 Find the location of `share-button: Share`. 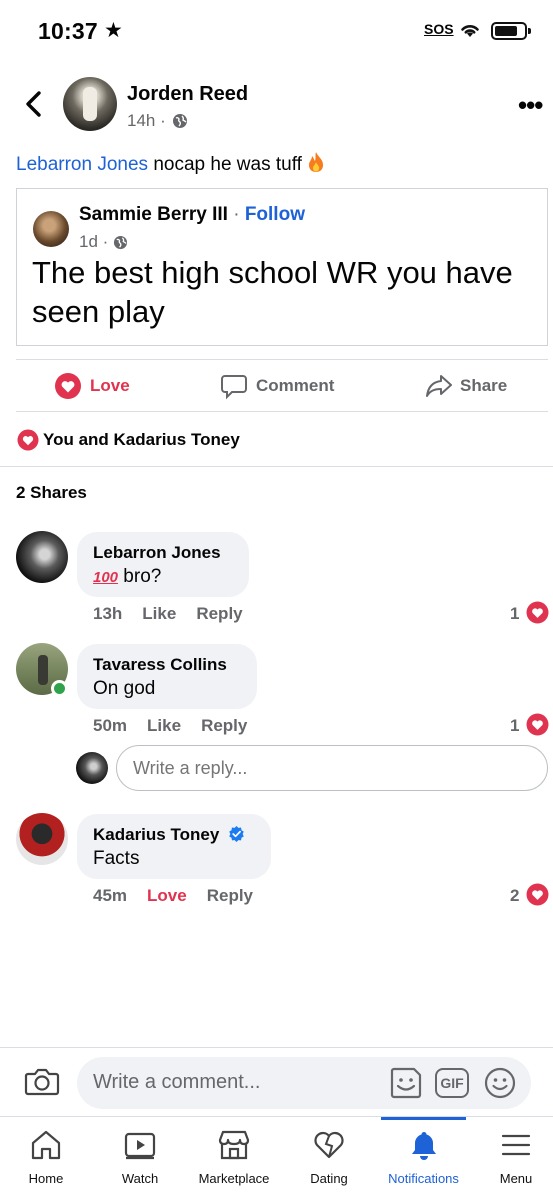

share-button: Share is located at coordinates (474, 386).